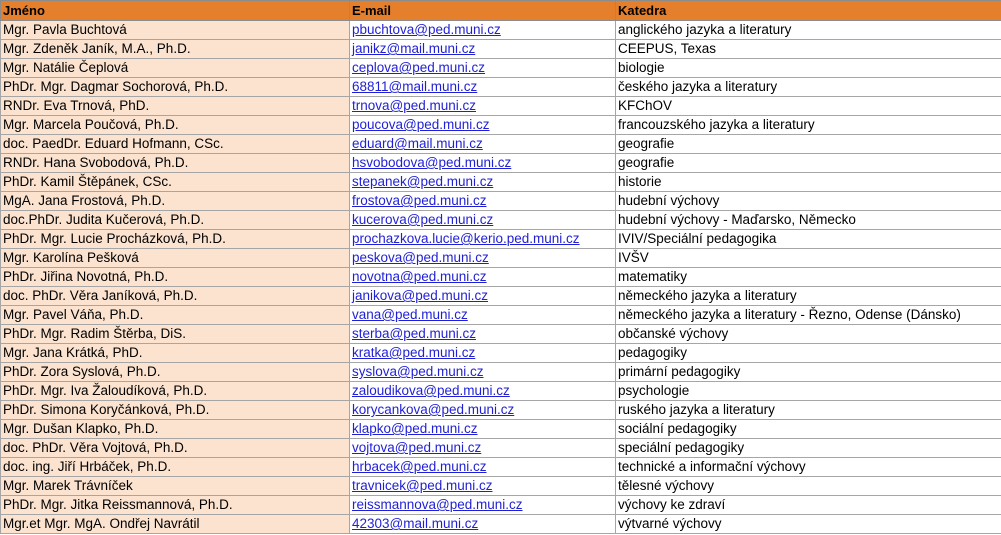 This screenshot has width=1001, height=535. Describe the element at coordinates (414, 333) in the screenshot. I see `email-link: sterba@ped.muni.cz` at that location.